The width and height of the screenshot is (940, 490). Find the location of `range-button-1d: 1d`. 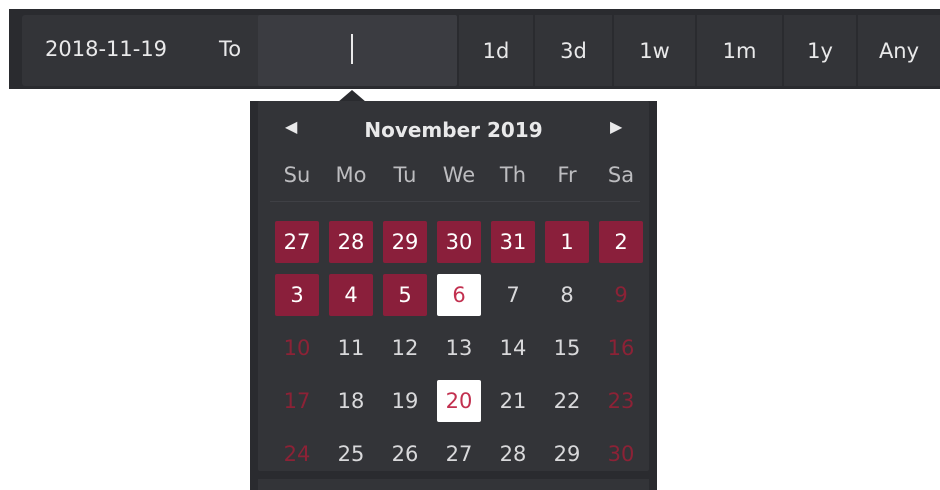

range-button-1d: 1d is located at coordinates (497, 50).